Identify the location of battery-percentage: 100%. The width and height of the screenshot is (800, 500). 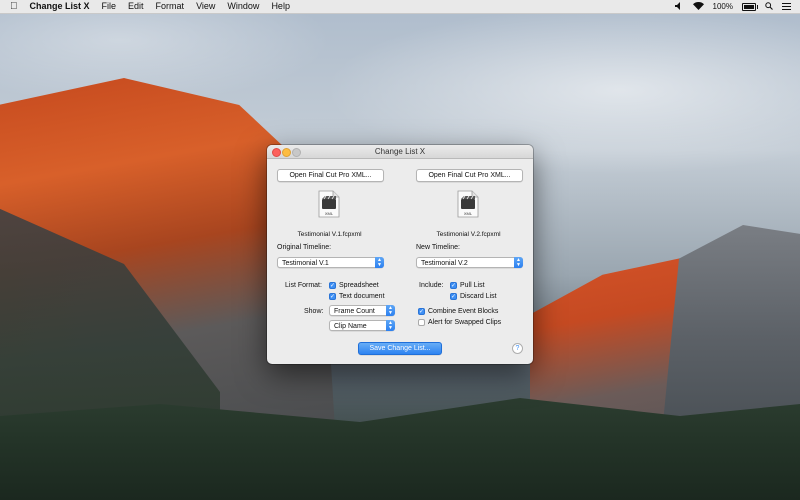
(722, 6).